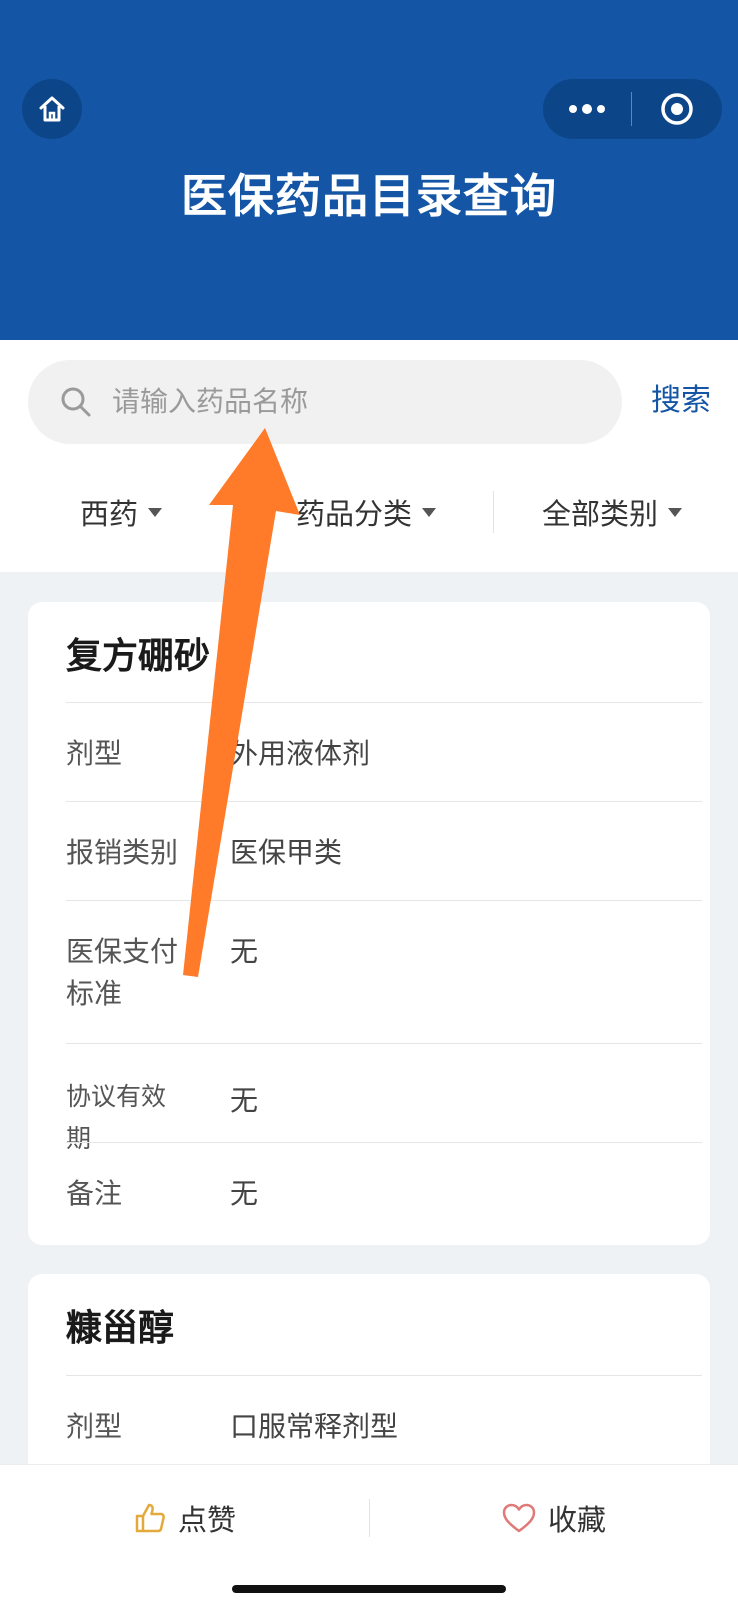 Image resolution: width=738 pixels, height=1600 pixels. What do you see at coordinates (241, 702) in the screenshot?
I see `annotation-arrow-icon` at bounding box center [241, 702].